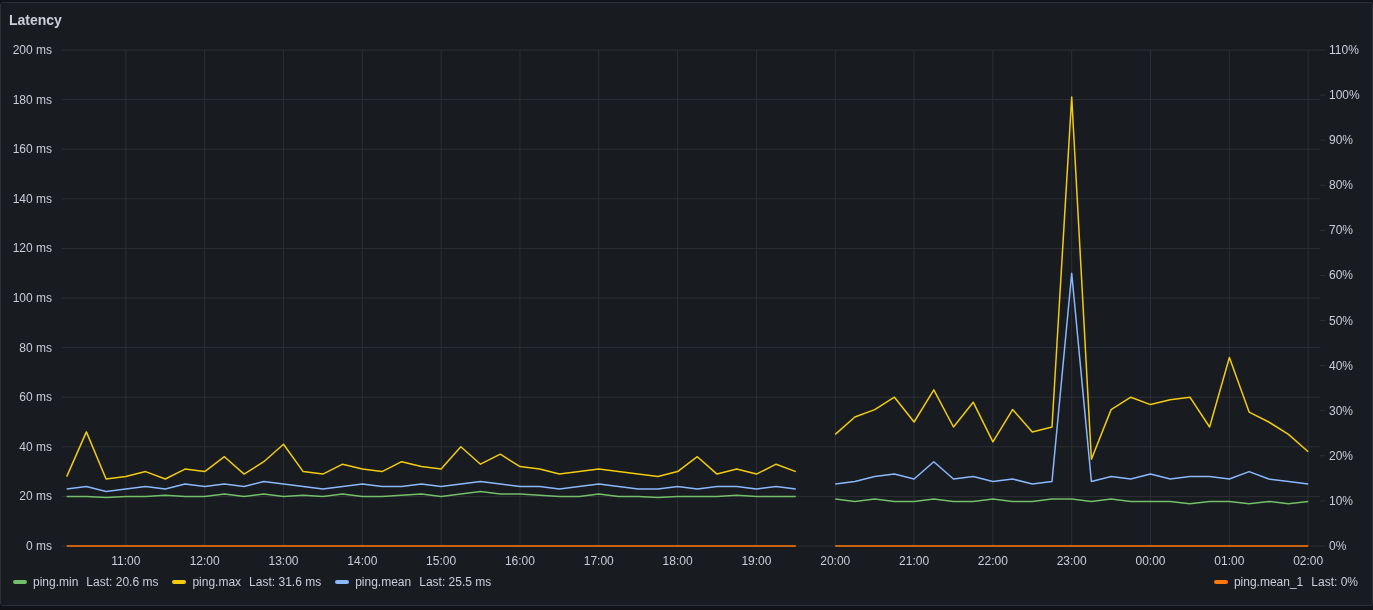 The height and width of the screenshot is (610, 1373). Describe the element at coordinates (35, 496) in the screenshot. I see `y-axis-label: 20 ms` at that location.